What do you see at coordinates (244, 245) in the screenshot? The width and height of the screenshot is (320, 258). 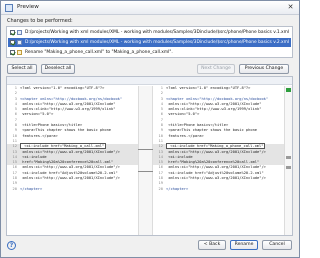 I see `rename-button: Rename` at bounding box center [244, 245].